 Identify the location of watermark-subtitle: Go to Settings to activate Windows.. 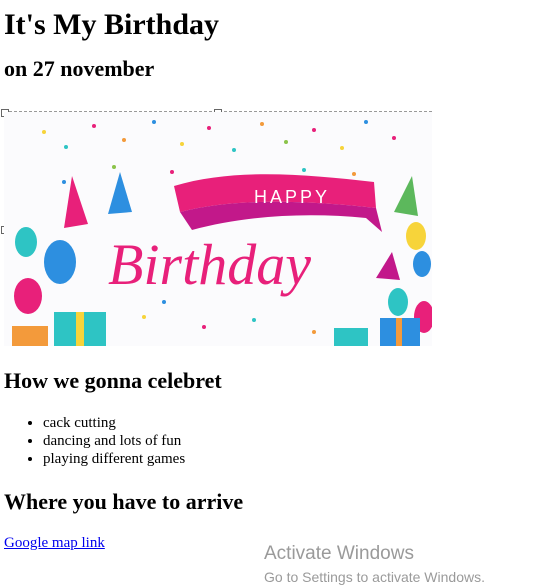
(374, 577).